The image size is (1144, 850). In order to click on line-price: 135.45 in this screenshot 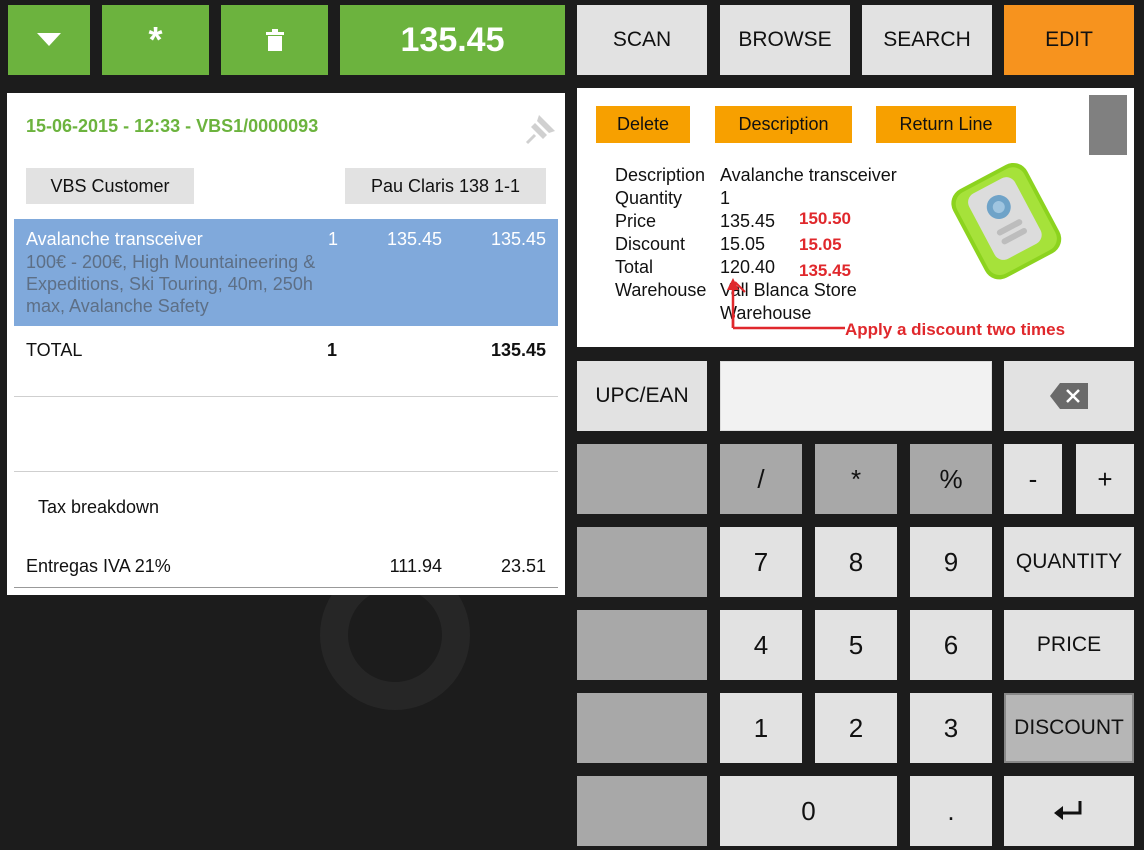, I will do `click(414, 239)`.